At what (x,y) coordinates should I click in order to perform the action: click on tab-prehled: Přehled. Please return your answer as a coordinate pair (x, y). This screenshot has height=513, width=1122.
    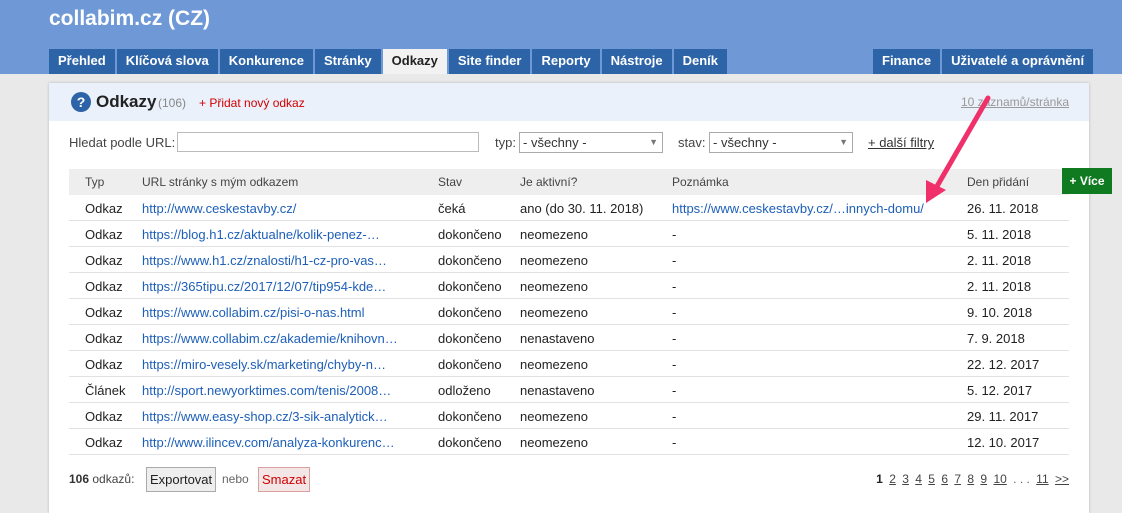
    Looking at the image, I should click on (82, 61).